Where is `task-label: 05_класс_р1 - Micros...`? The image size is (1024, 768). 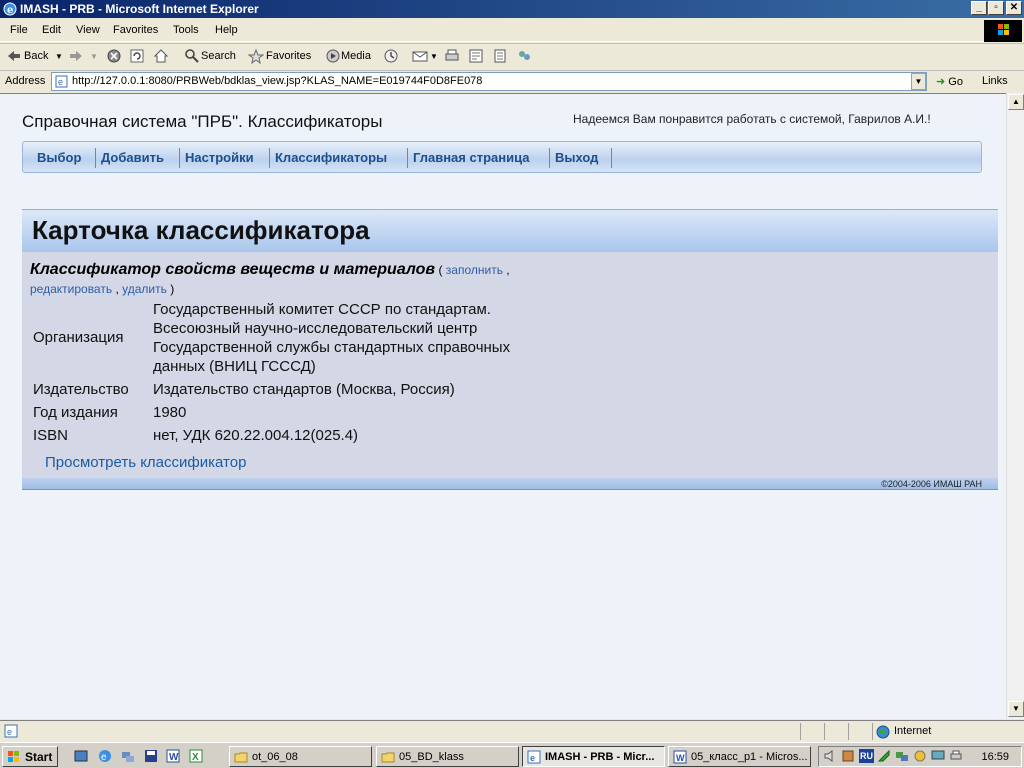
task-label: 05_класс_р1 - Micros... is located at coordinates (749, 757).